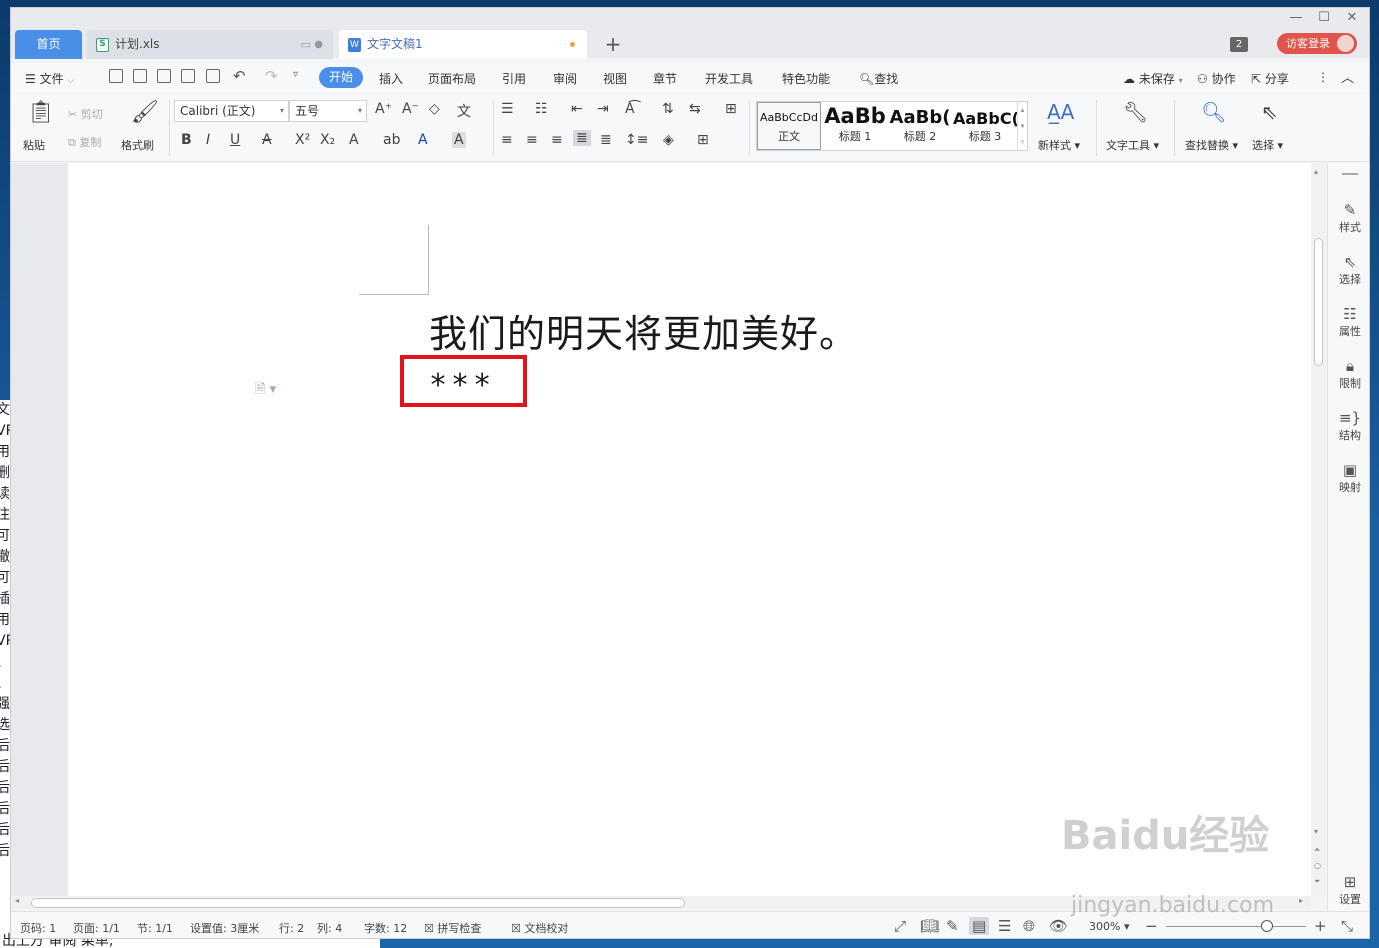  What do you see at coordinates (265, 391) in the screenshot?
I see `paragraph-menu-icon: 🗎︎ ▾` at bounding box center [265, 391].